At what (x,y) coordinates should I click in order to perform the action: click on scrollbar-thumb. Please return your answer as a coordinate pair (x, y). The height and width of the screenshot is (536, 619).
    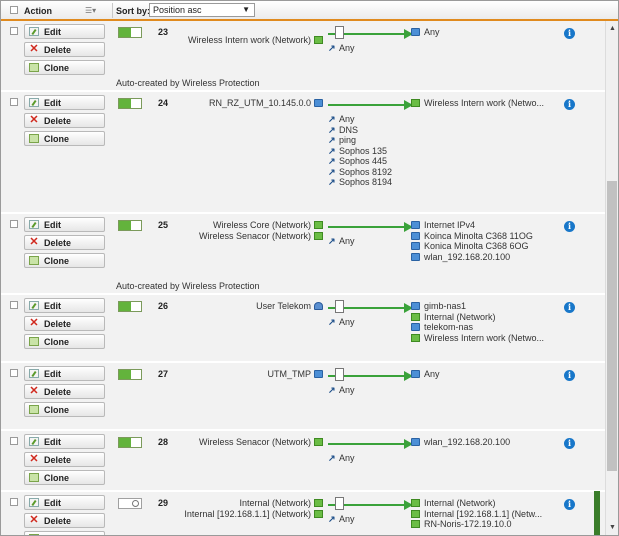
    Looking at the image, I should click on (612, 326).